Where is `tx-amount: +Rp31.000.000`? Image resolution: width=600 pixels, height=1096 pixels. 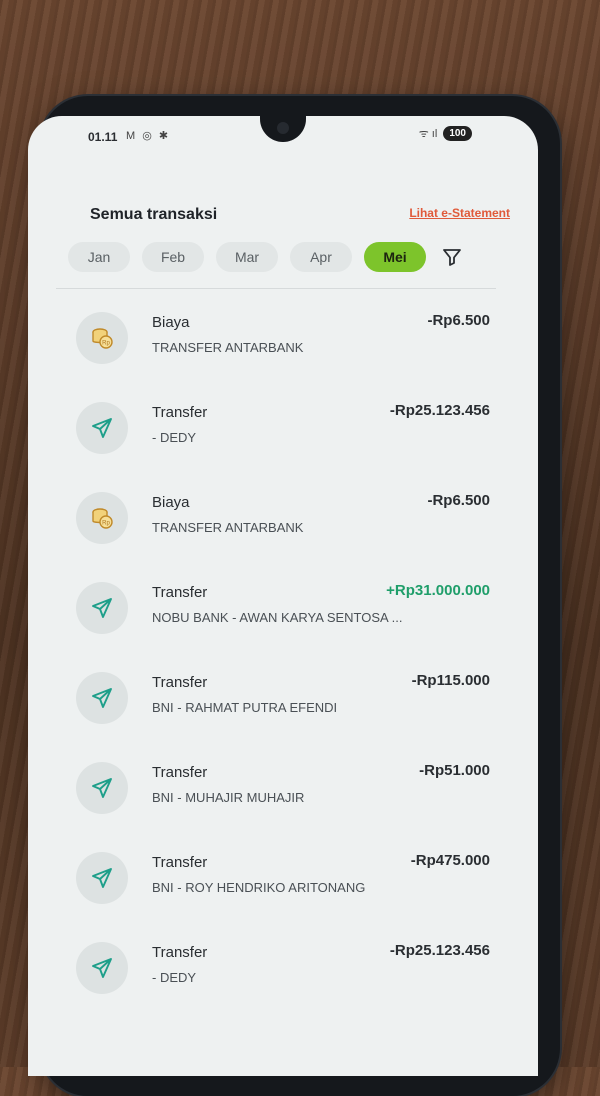 tx-amount: +Rp31.000.000 is located at coordinates (438, 590).